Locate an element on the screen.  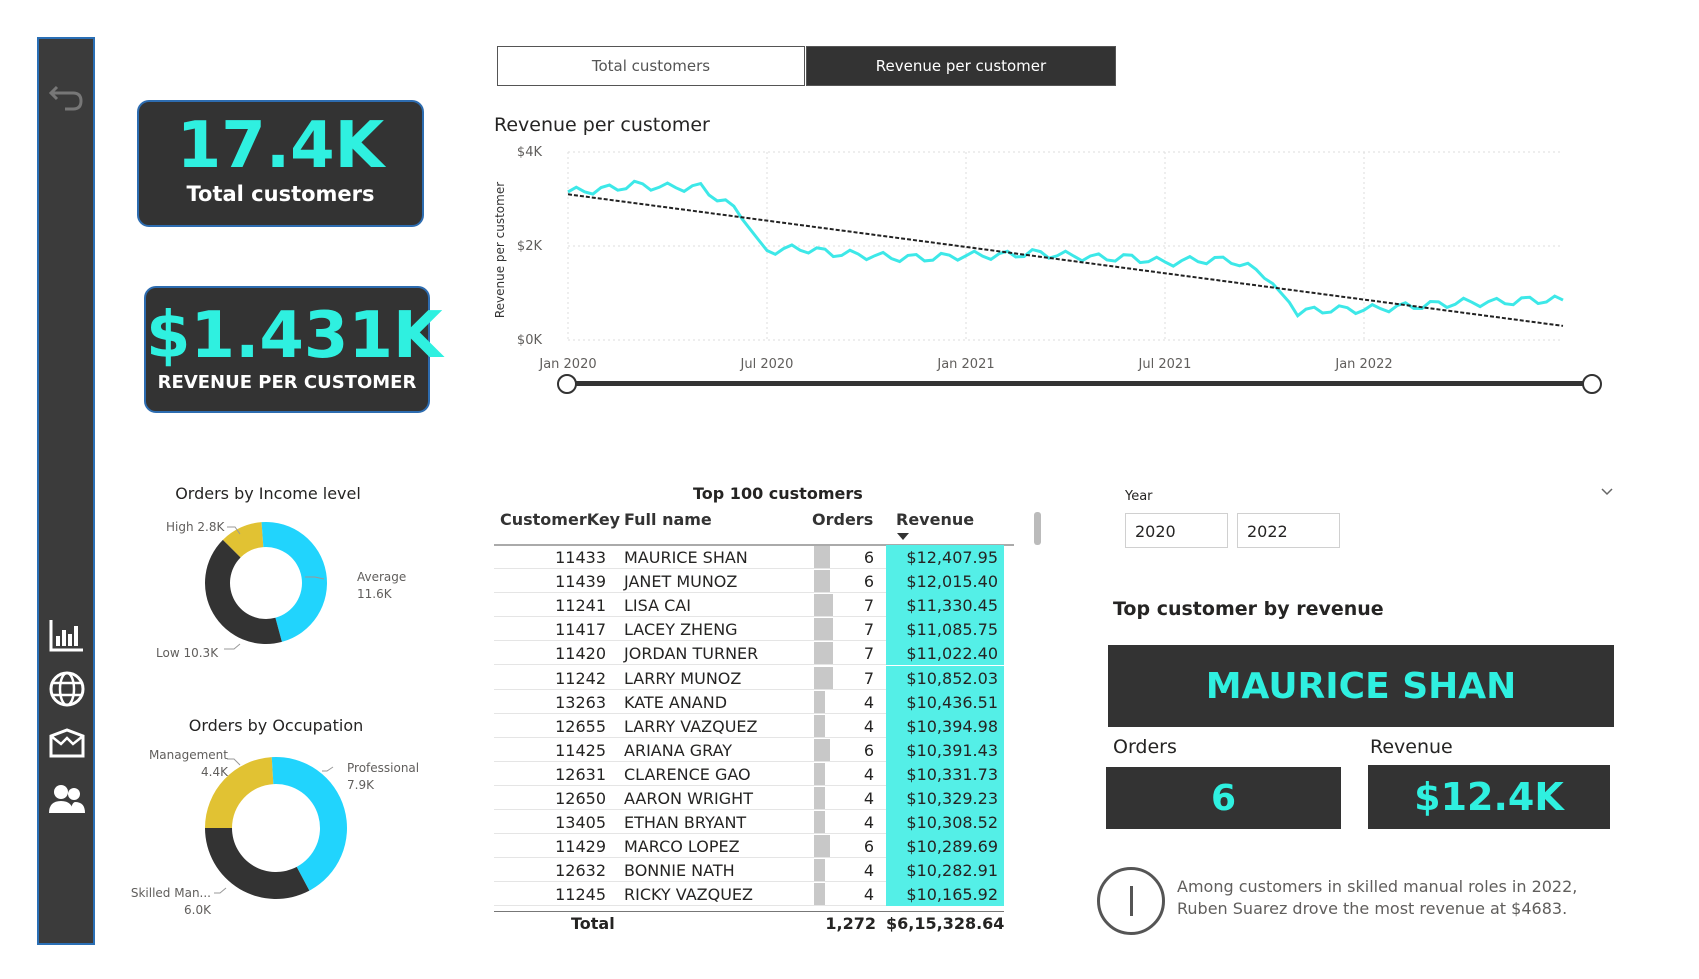
cell-fullname: CLARENCE GAO is located at coordinates (687, 774).